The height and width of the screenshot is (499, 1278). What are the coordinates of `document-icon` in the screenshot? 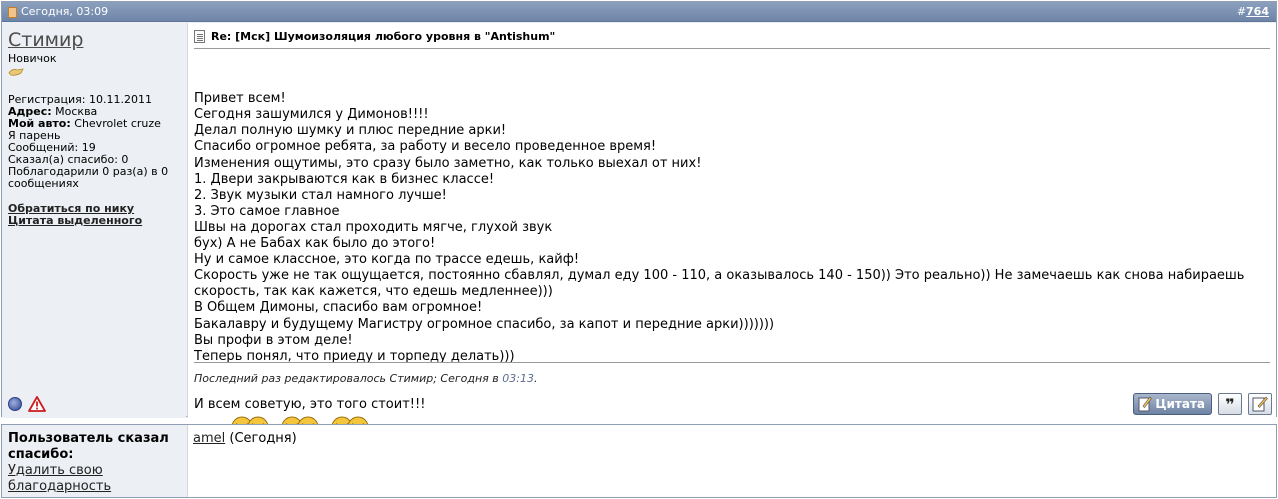 It's located at (199, 36).